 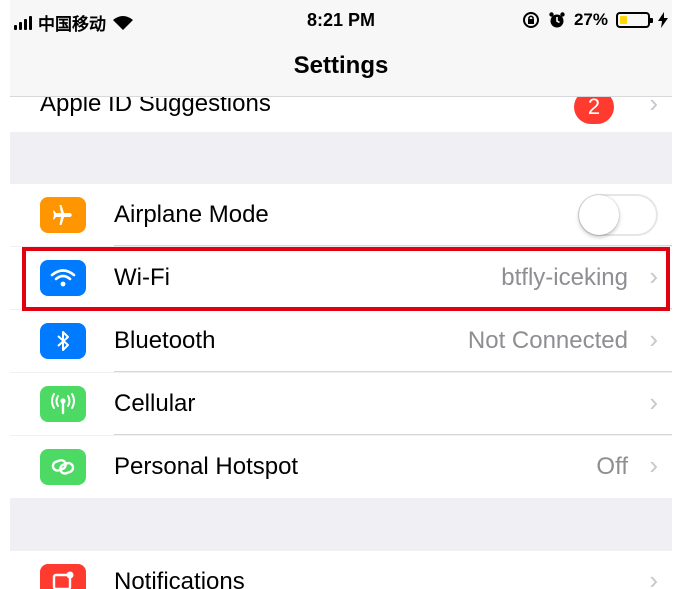 I want to click on personal-hotspot-status: Off, so click(x=612, y=466).